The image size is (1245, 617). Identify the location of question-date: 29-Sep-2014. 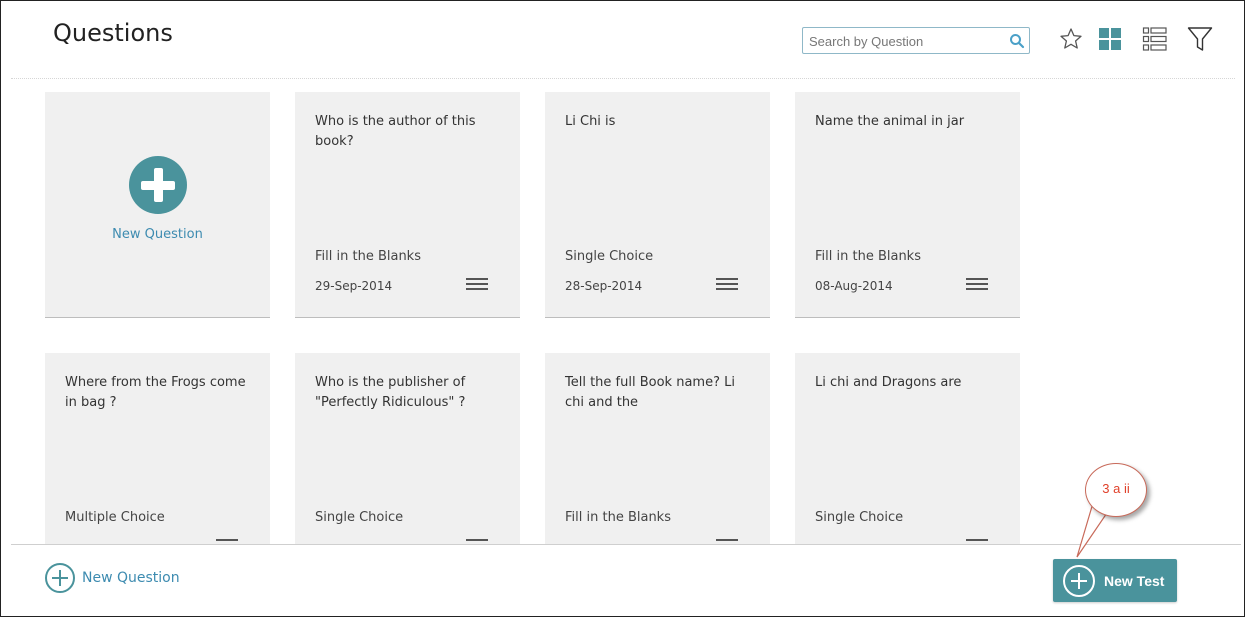
(354, 286).